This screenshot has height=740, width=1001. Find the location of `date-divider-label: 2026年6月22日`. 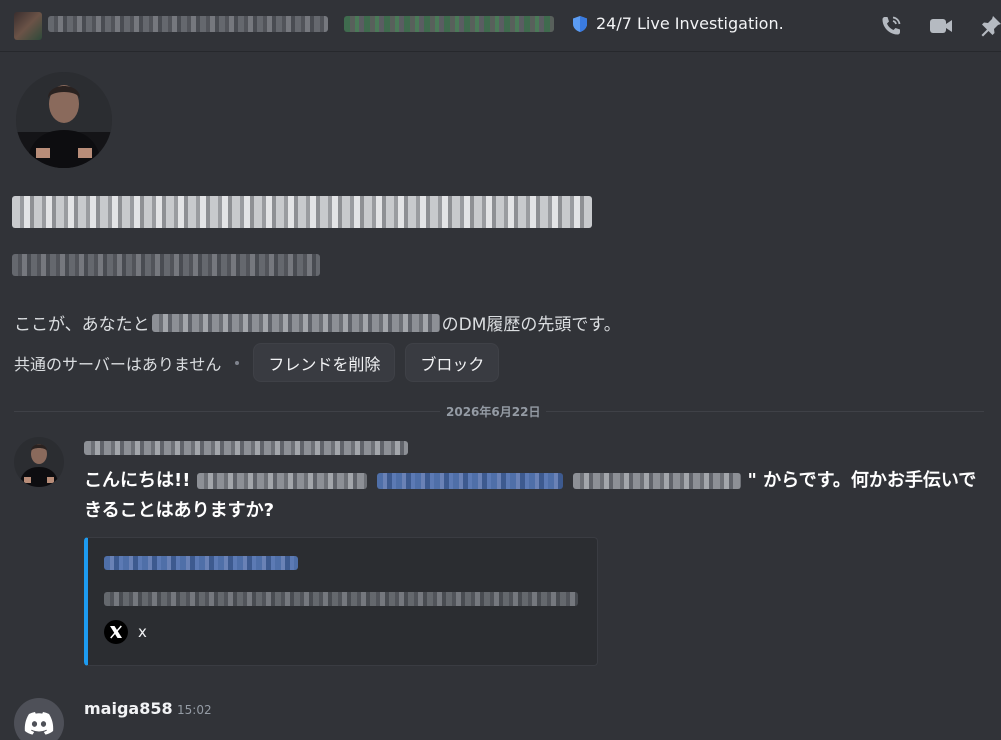

date-divider-label: 2026年6月22日 is located at coordinates (493, 411).